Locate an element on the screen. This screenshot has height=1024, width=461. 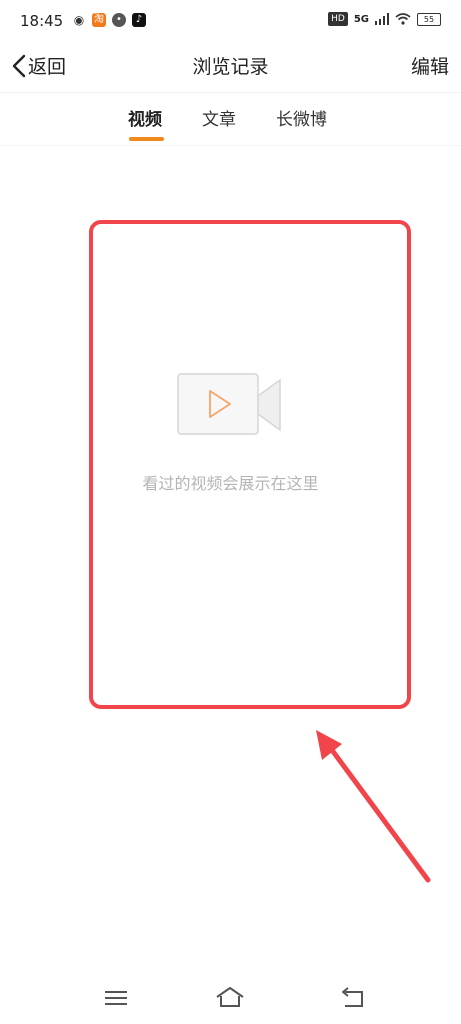
network-label: 5G is located at coordinates (361, 19).